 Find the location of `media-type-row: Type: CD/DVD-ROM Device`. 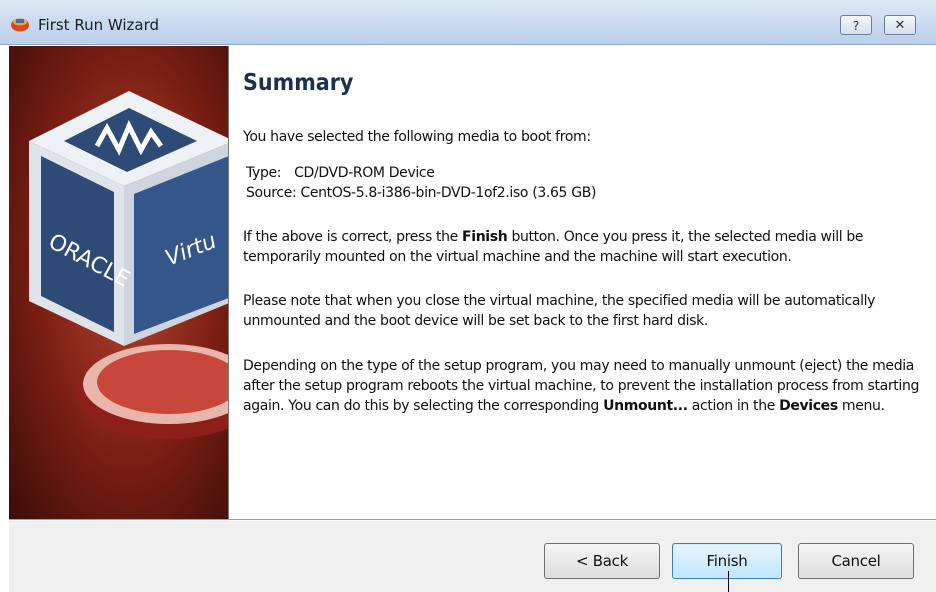

media-type-row: Type: CD/DVD-ROM Device is located at coordinates (586, 173).